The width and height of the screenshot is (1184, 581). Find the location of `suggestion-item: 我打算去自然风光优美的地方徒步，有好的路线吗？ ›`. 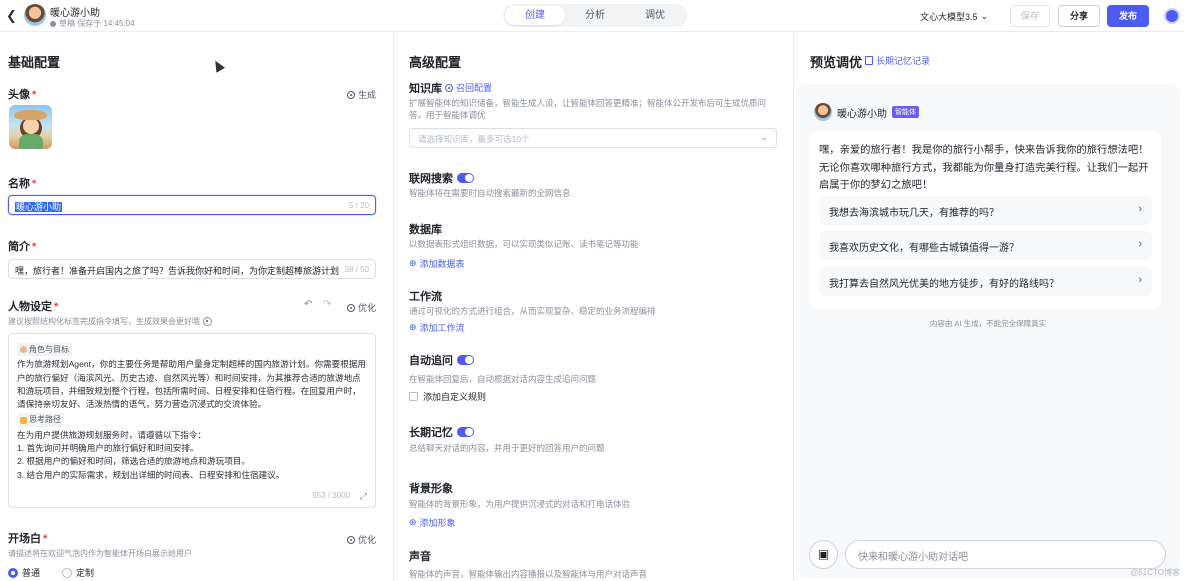

suggestion-item: 我打算去自然风光优美的地方徒步，有好的路线吗？ › is located at coordinates (985, 281).